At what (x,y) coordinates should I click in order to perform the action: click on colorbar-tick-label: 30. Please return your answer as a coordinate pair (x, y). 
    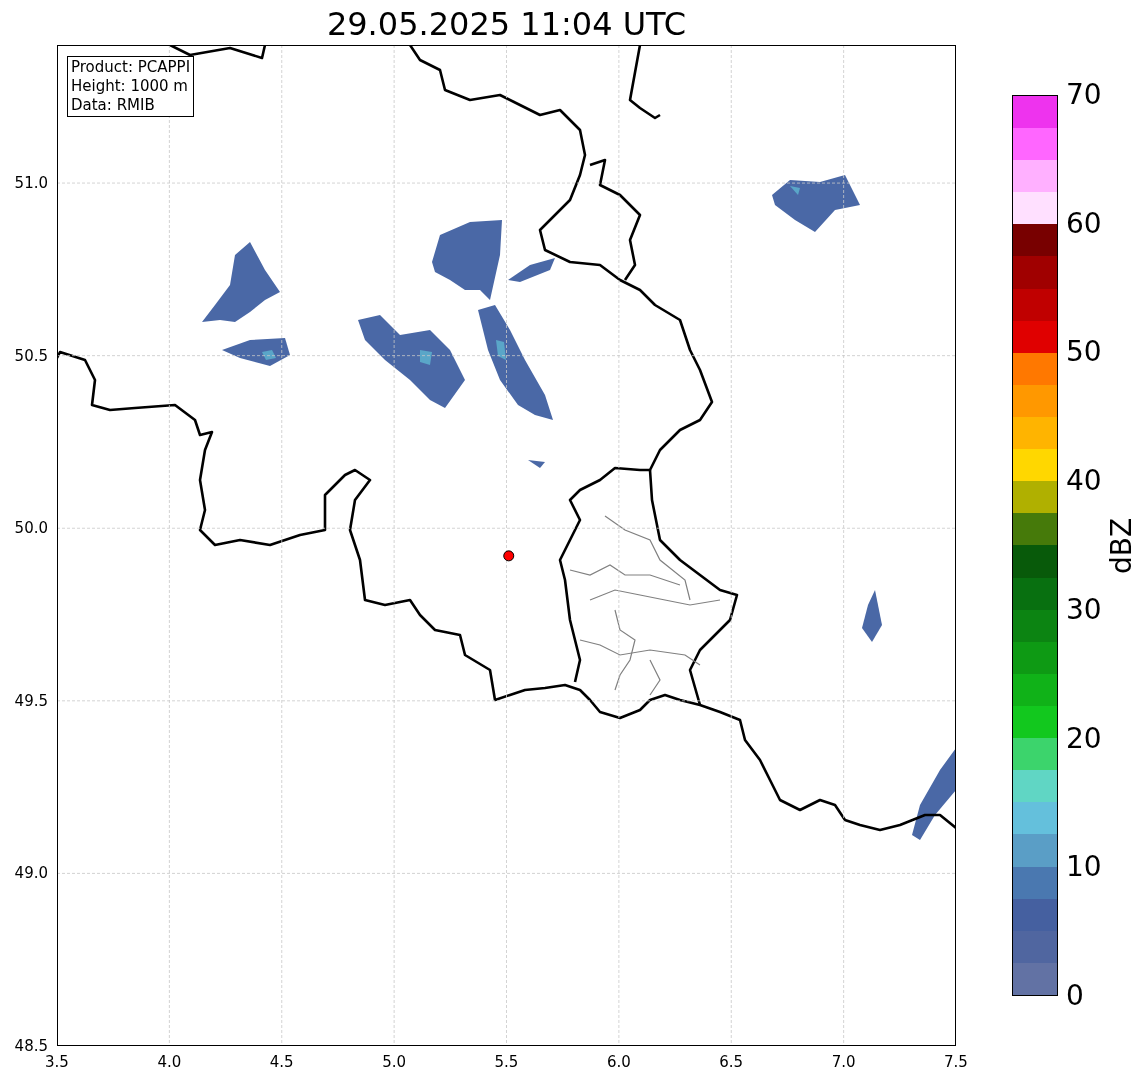
    Looking at the image, I should click on (1084, 609).